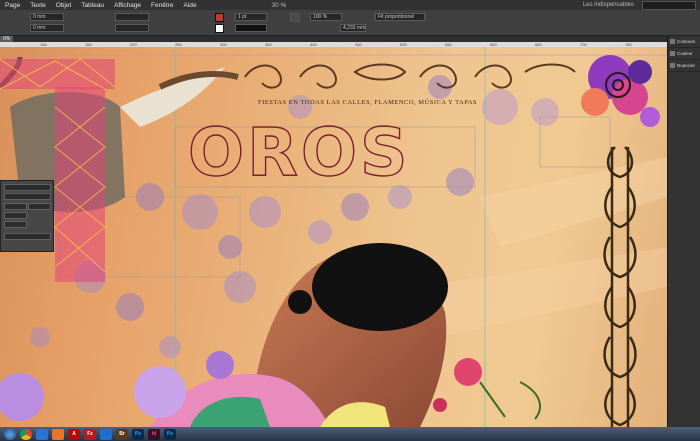 This screenshot has width=700, height=441. What do you see at coordinates (326, 17) in the screenshot?
I see `opacity-field: 100 %` at bounding box center [326, 17].